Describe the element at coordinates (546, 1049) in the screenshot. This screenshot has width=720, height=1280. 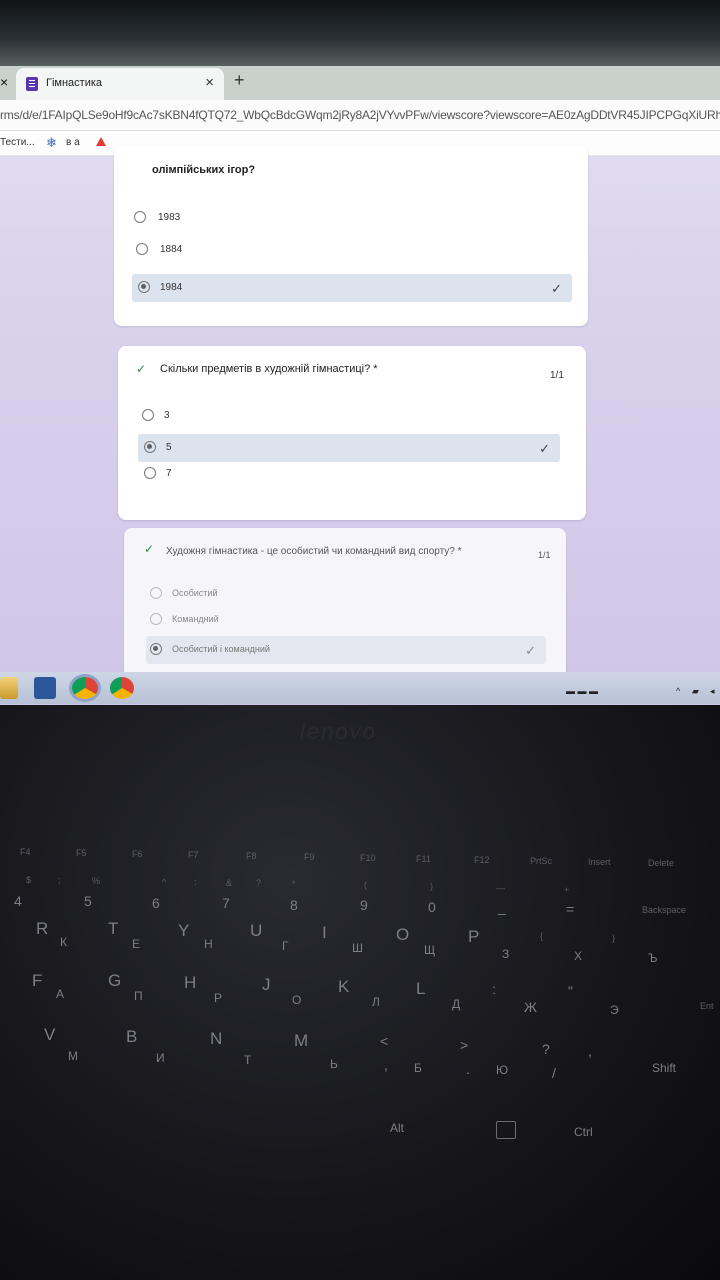
I see `key-question: ?` at that location.